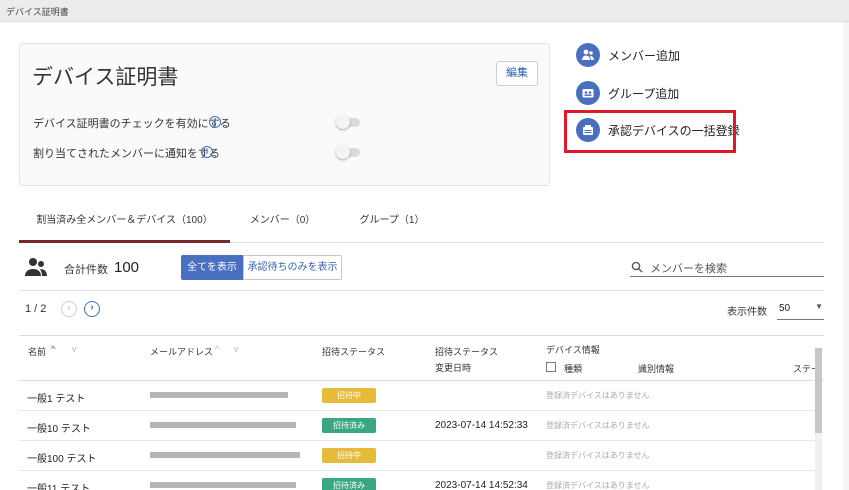 The width and height of the screenshot is (849, 490). Describe the element at coordinates (573, 369) in the screenshot. I see `header-device-type: 種類` at that location.